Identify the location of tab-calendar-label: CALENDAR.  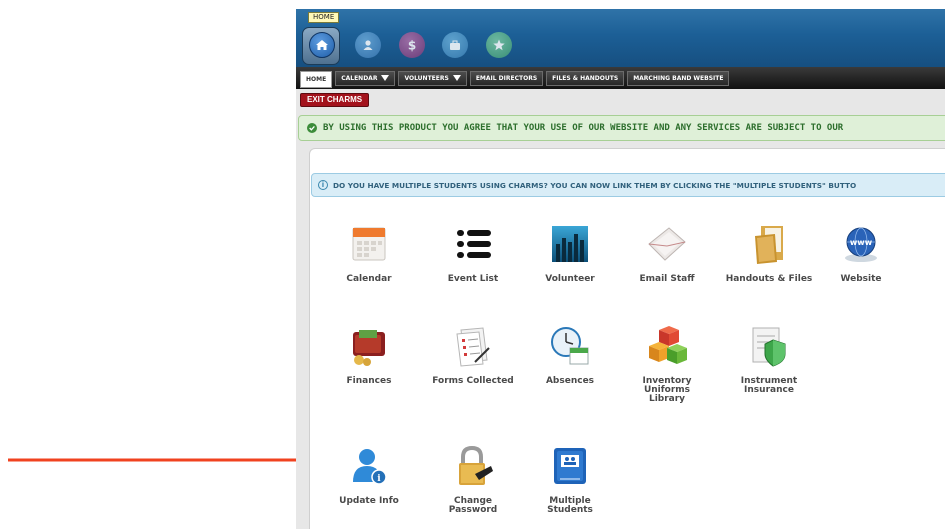
(359, 78).